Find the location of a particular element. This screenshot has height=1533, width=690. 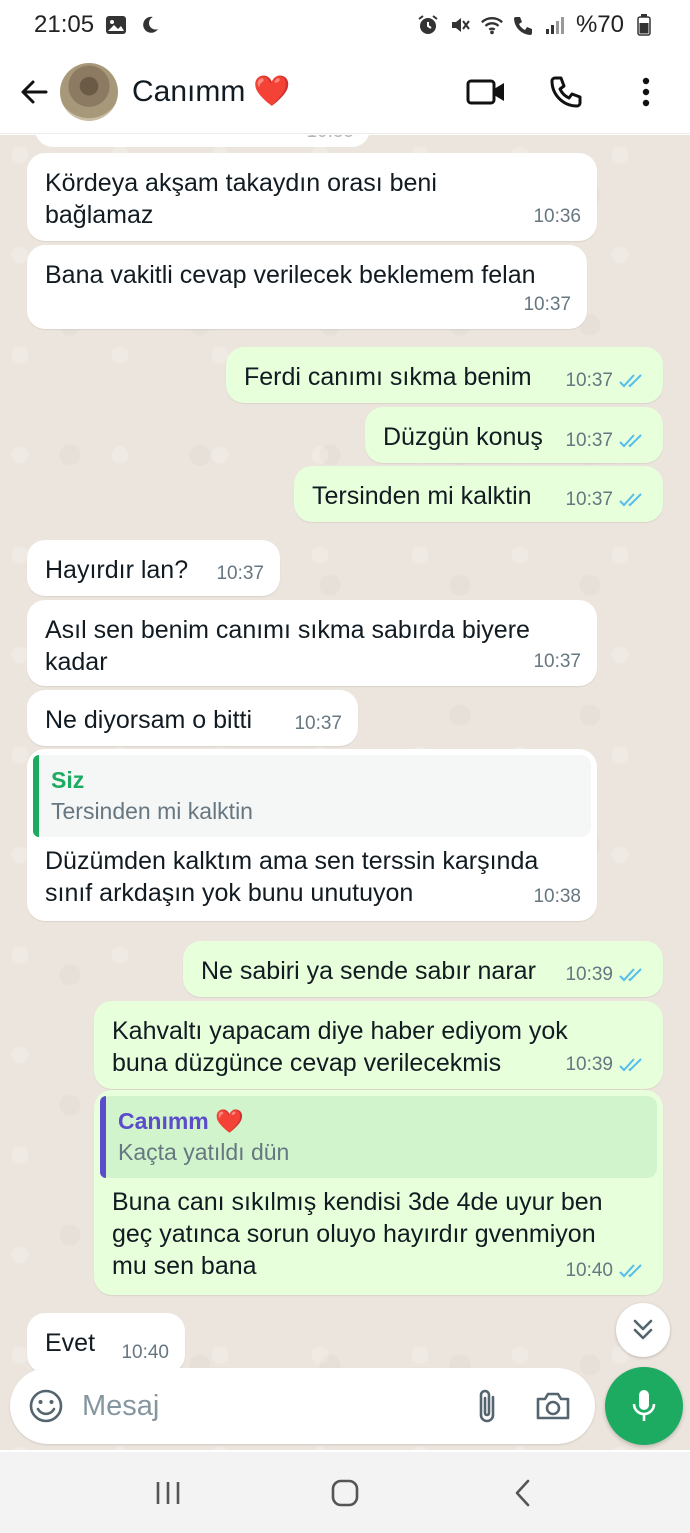

voice-record-button is located at coordinates (644, 1406).